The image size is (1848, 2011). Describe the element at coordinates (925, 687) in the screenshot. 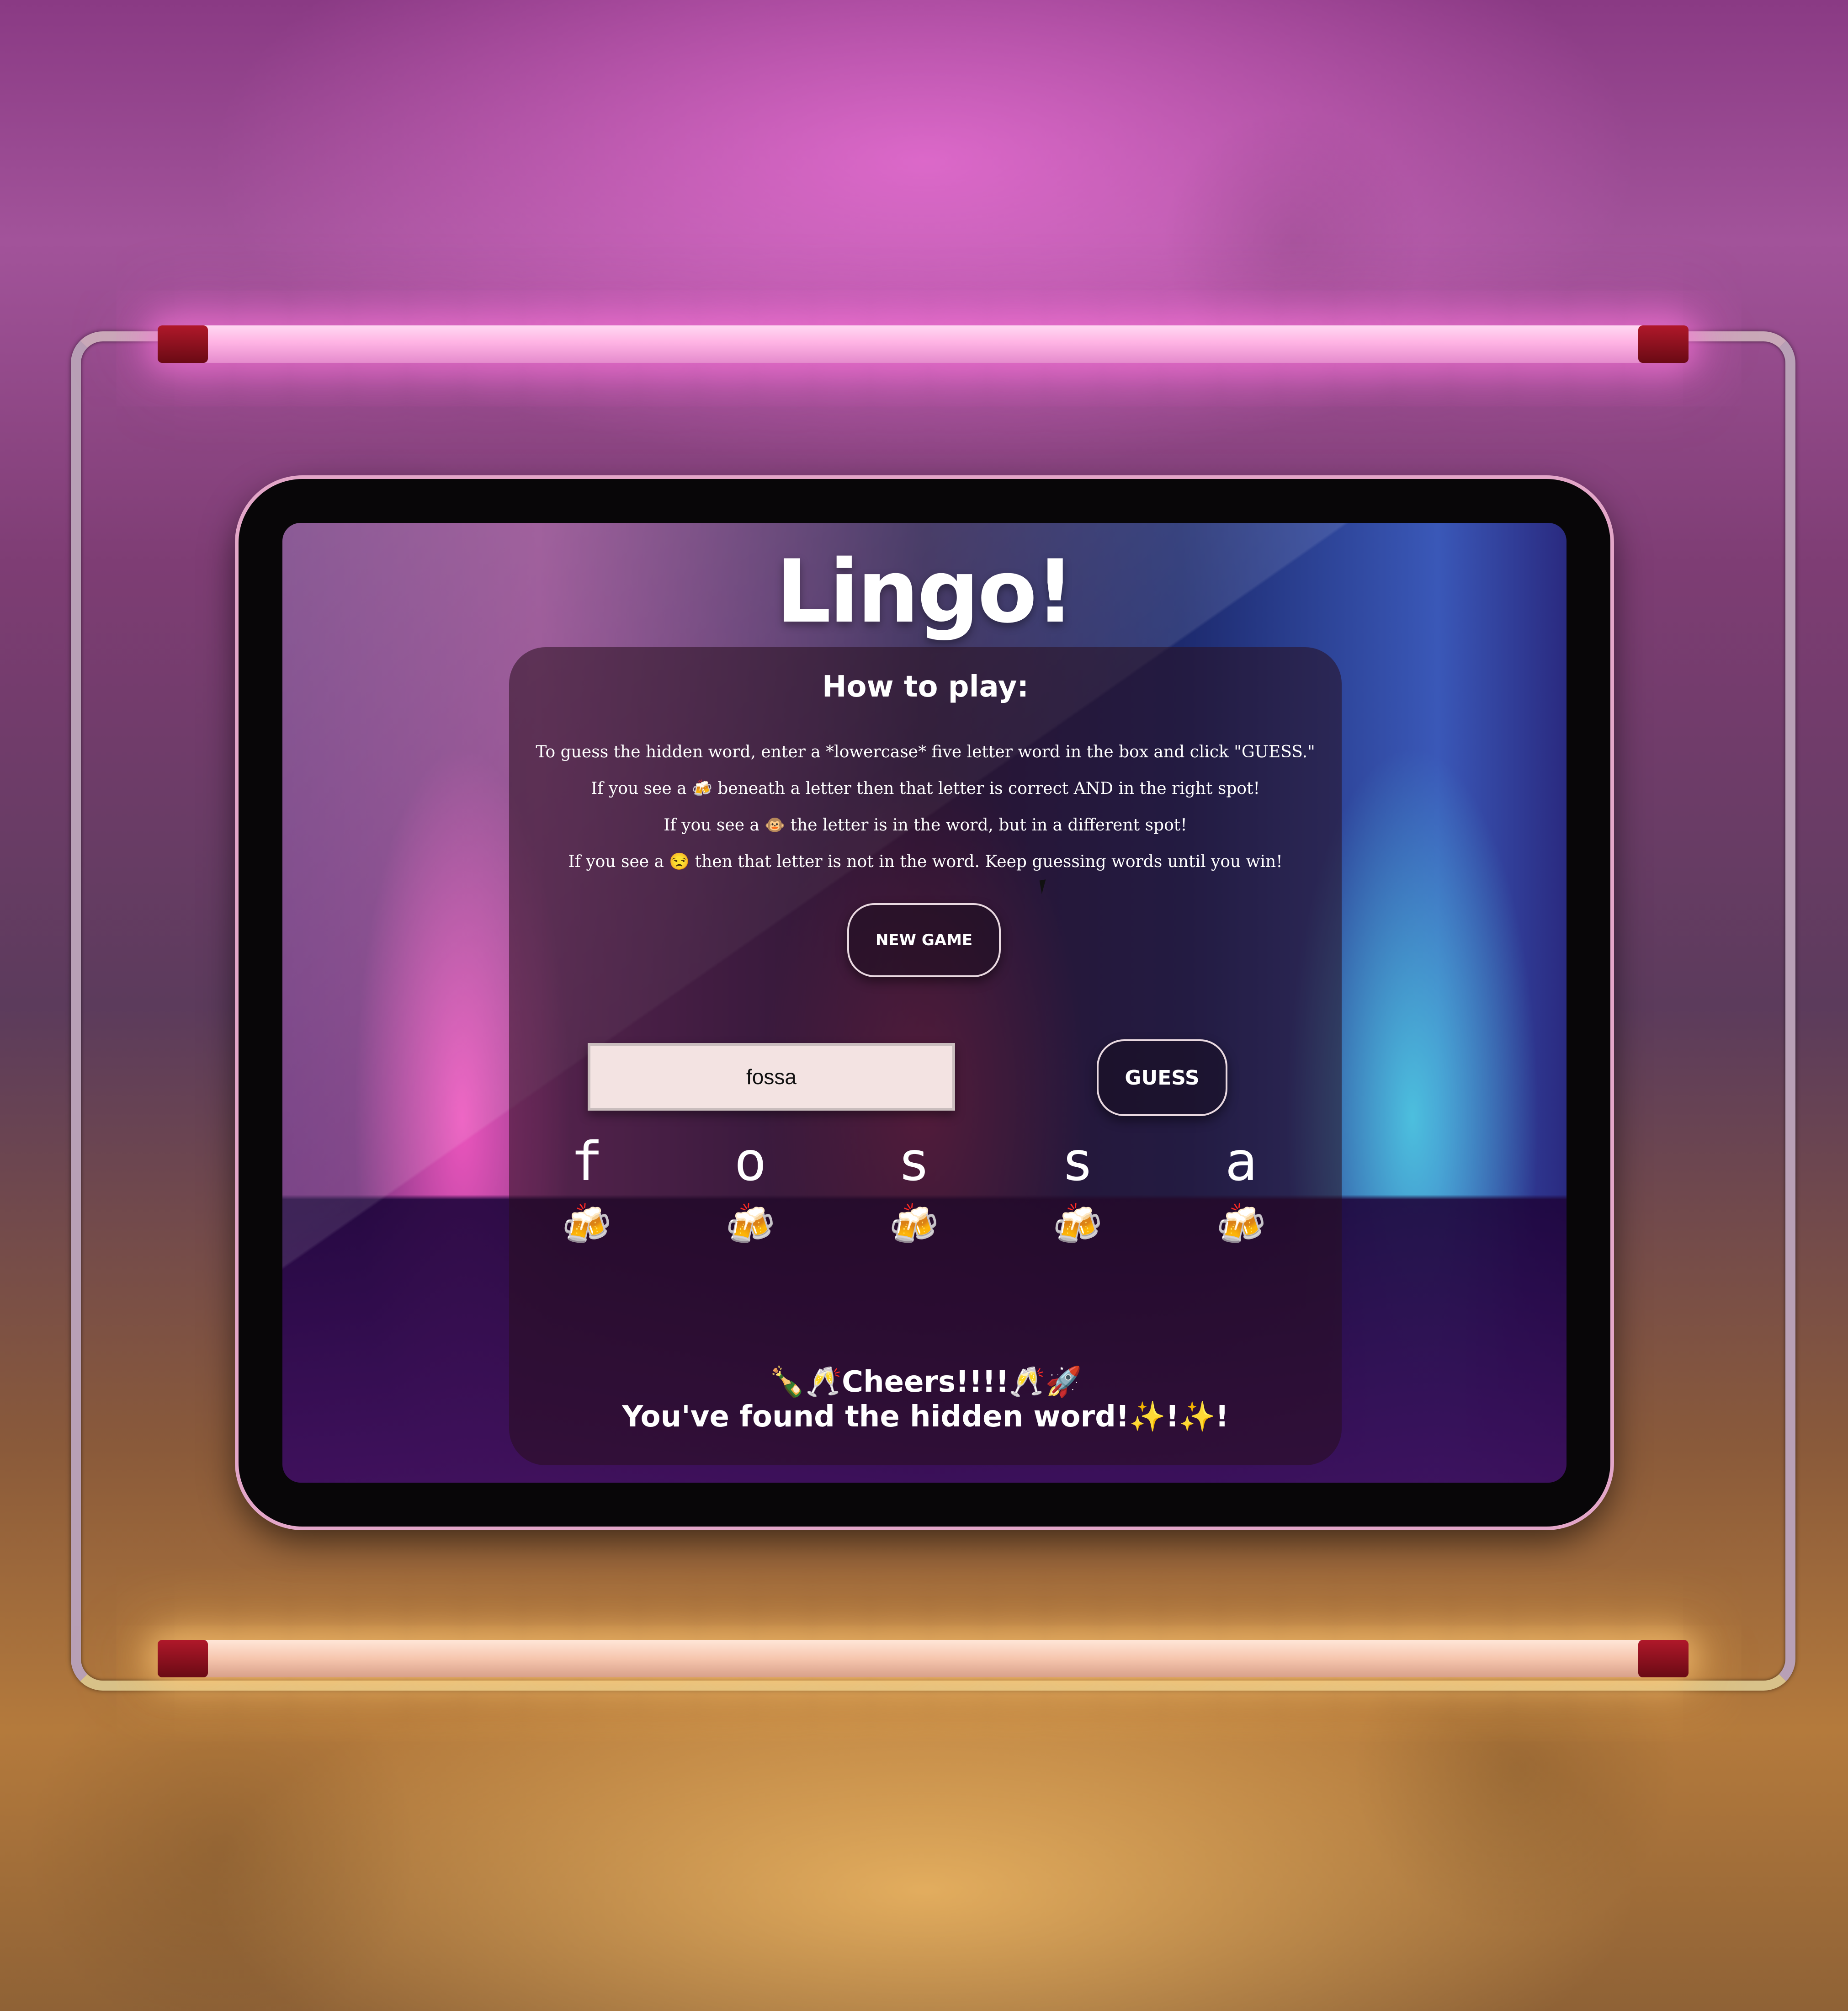

I see `howto-title: How to play:` at that location.